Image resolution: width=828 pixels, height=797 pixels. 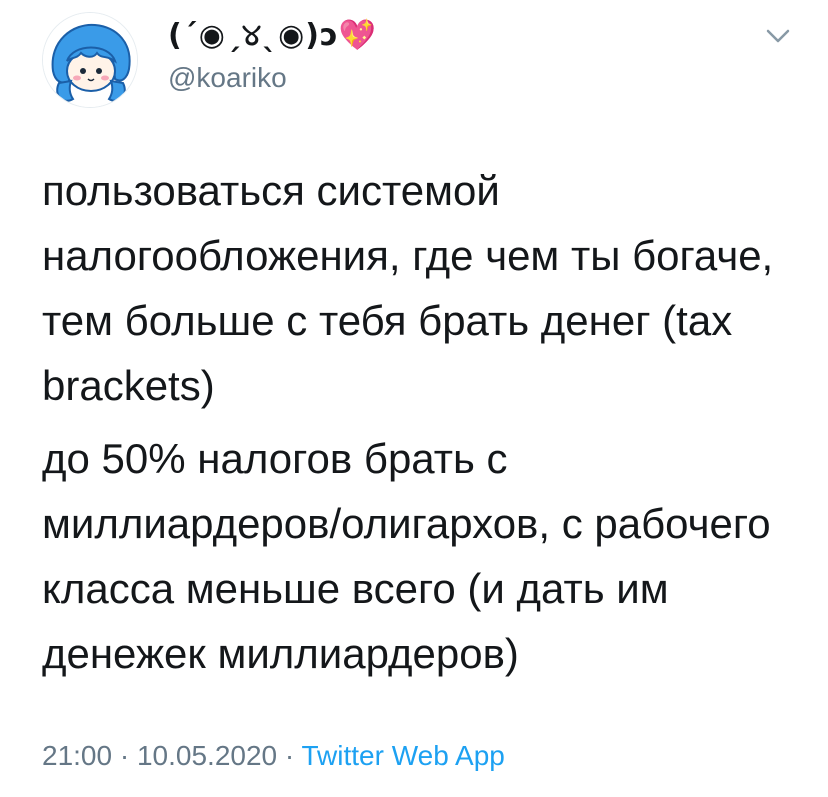 What do you see at coordinates (403, 755) in the screenshot?
I see `tweet-source-link: Twitter Web App` at bounding box center [403, 755].